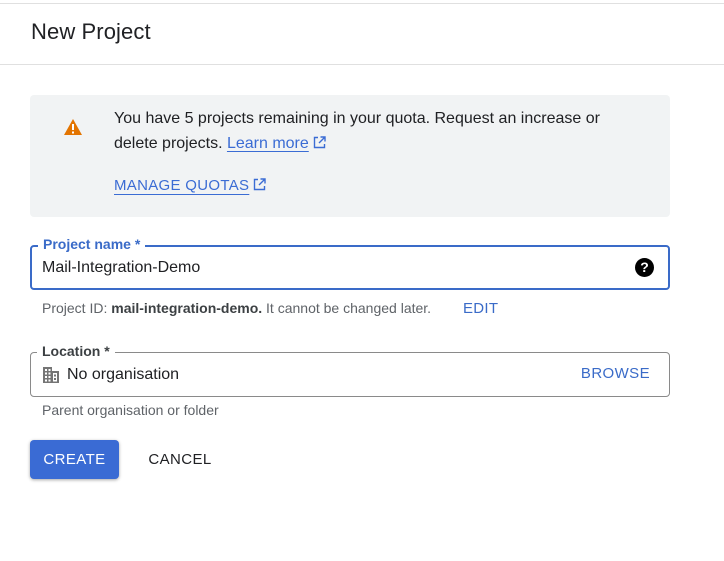  Describe the element at coordinates (362, 3) in the screenshot. I see `top-divider` at that location.